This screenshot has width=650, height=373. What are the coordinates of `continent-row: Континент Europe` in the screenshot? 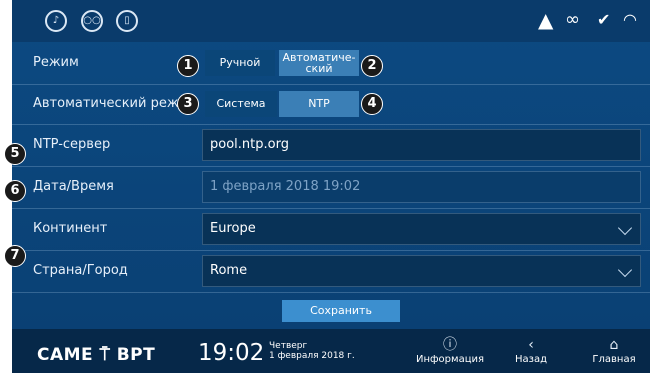 It's located at (331, 229).